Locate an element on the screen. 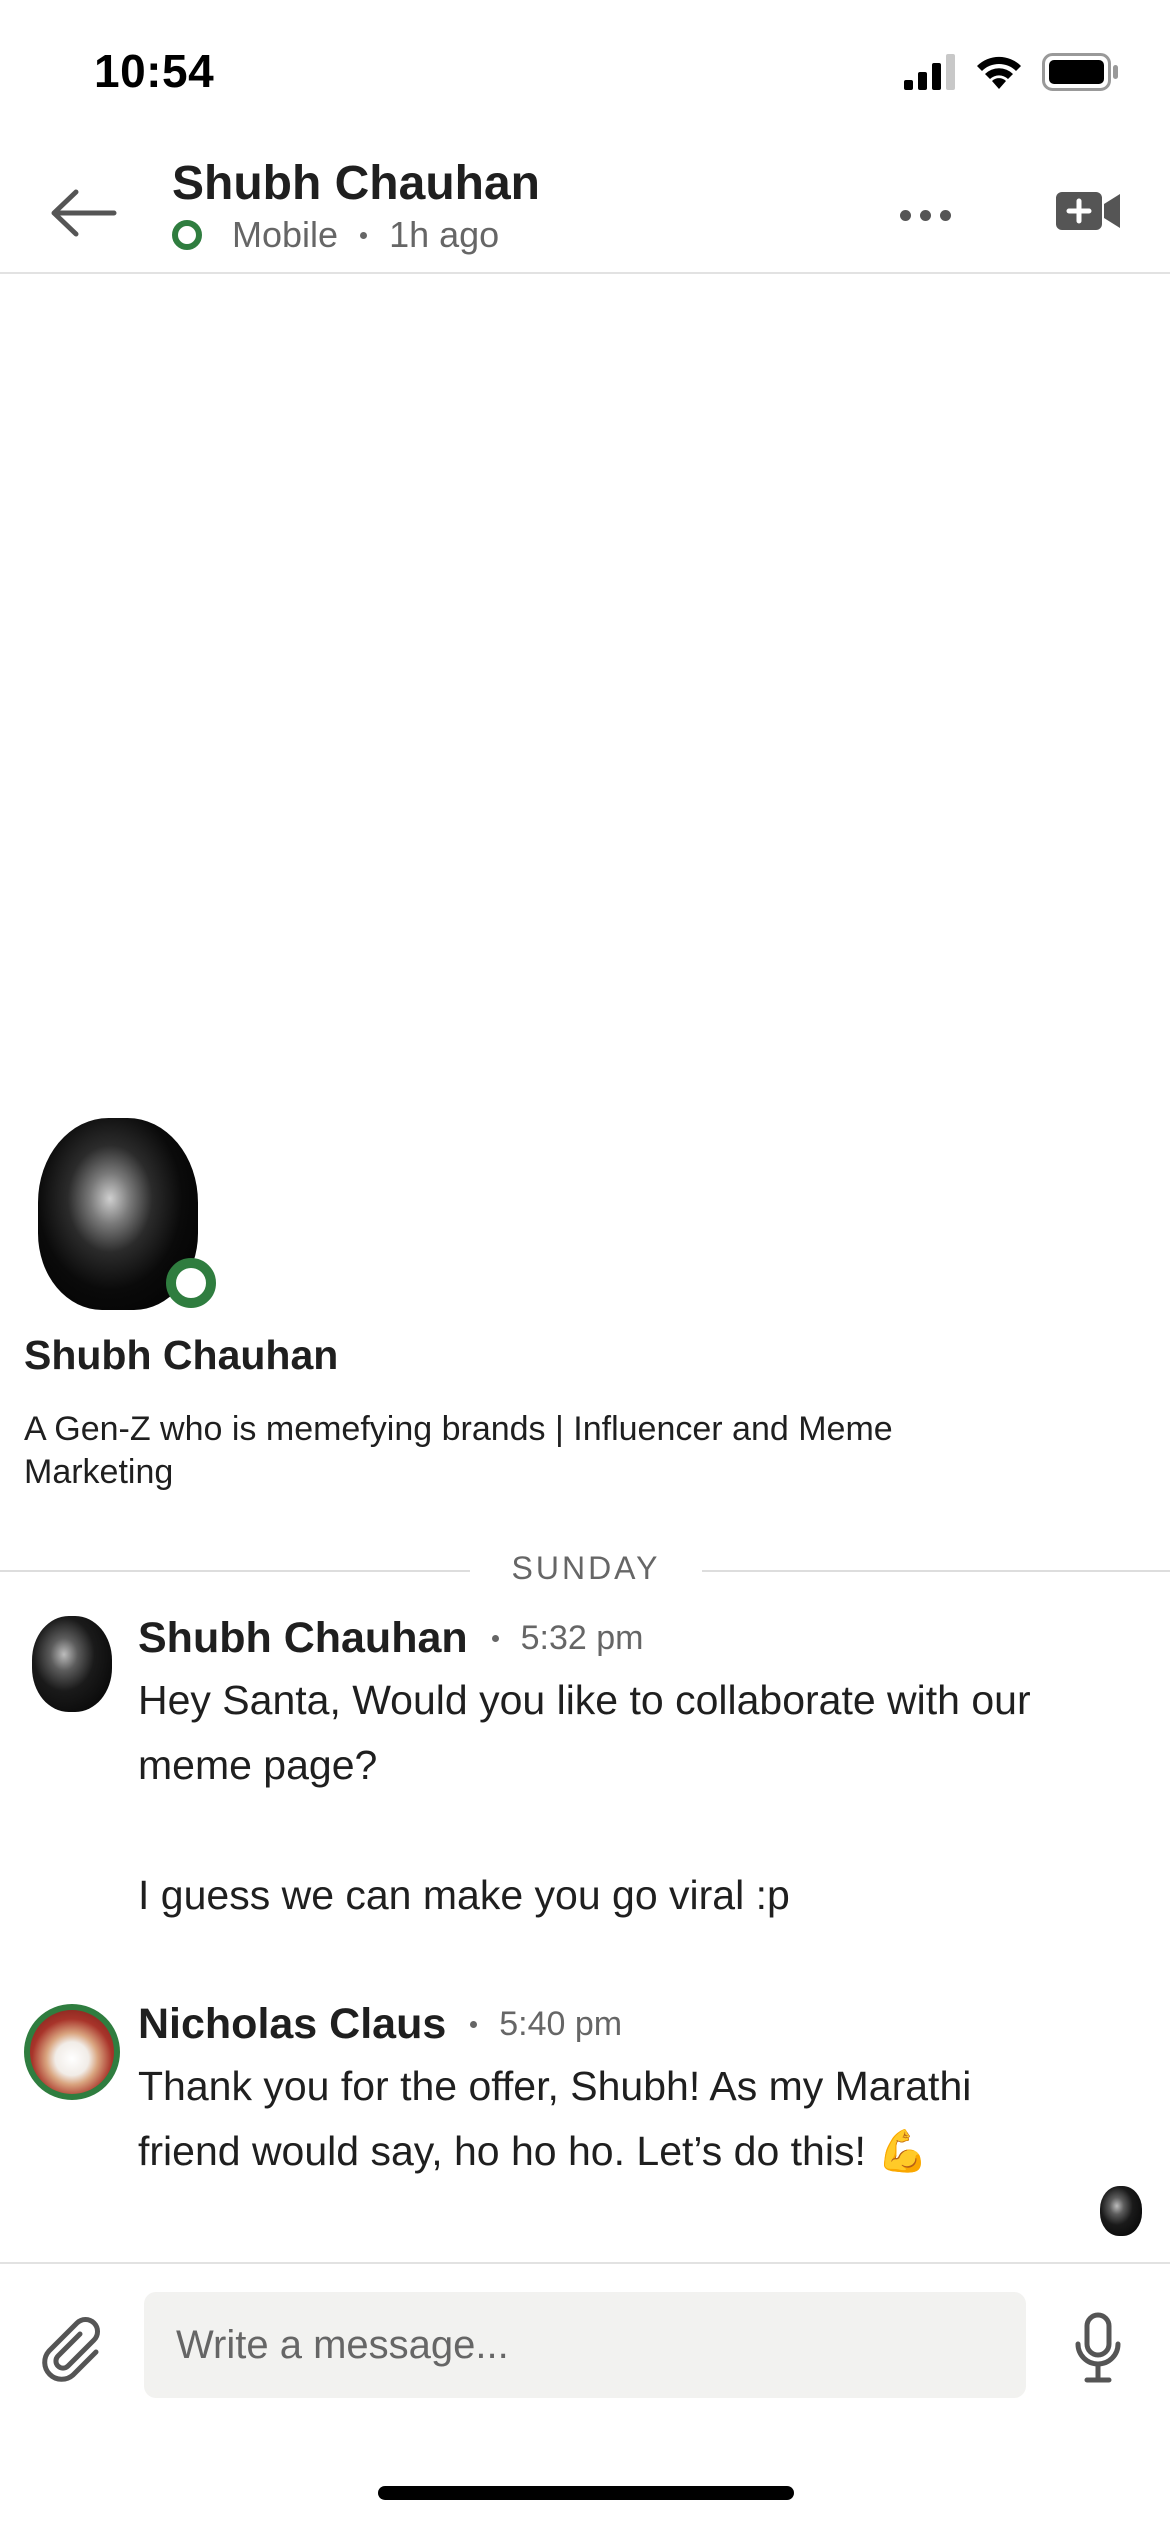 The height and width of the screenshot is (2534, 1170). arrow-left-icon is located at coordinates (84, 213).